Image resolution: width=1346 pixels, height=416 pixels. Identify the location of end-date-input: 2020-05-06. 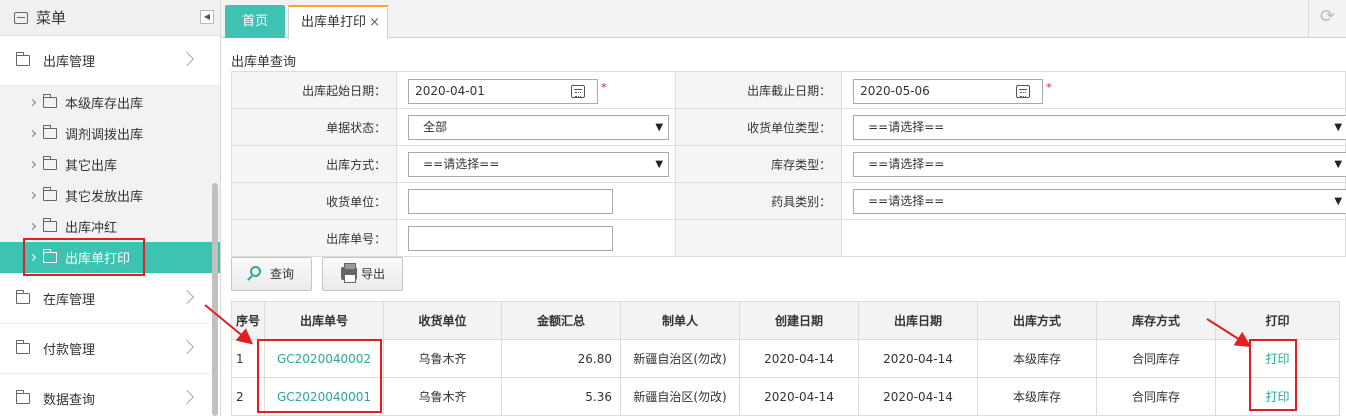
(948, 91).